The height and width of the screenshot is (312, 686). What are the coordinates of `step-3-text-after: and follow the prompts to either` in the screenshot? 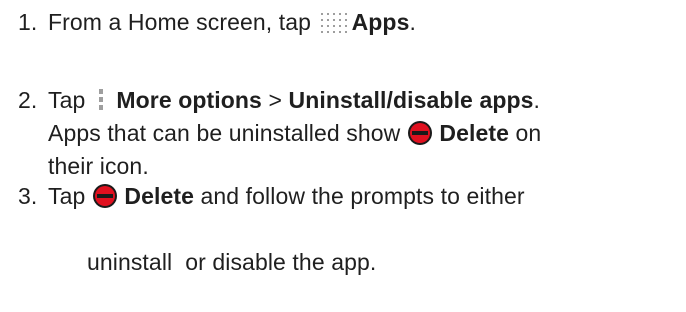 It's located at (359, 196).